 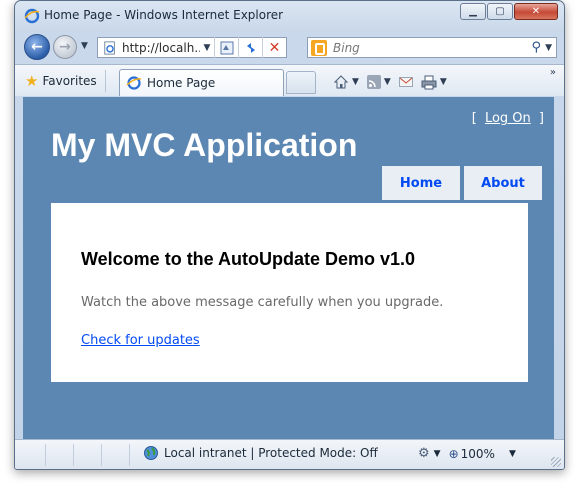 I want to click on page-title: My MVC Application, so click(x=204, y=145).